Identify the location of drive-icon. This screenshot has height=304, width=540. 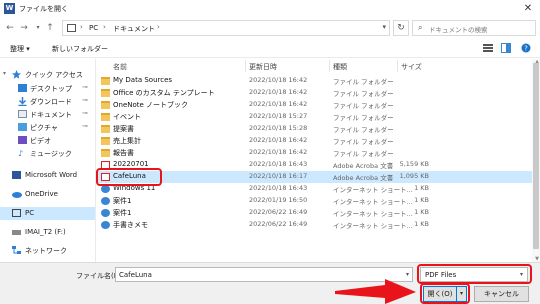
(16, 232).